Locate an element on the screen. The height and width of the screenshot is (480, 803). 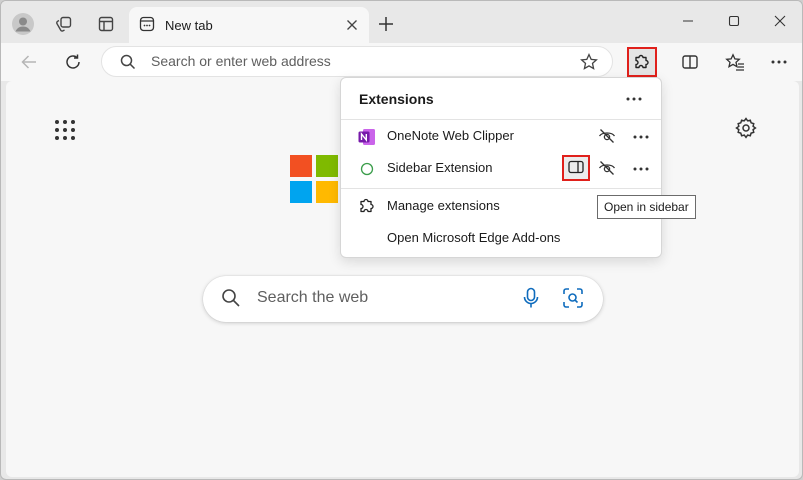
split-screen-icon is located at coordinates (690, 62).